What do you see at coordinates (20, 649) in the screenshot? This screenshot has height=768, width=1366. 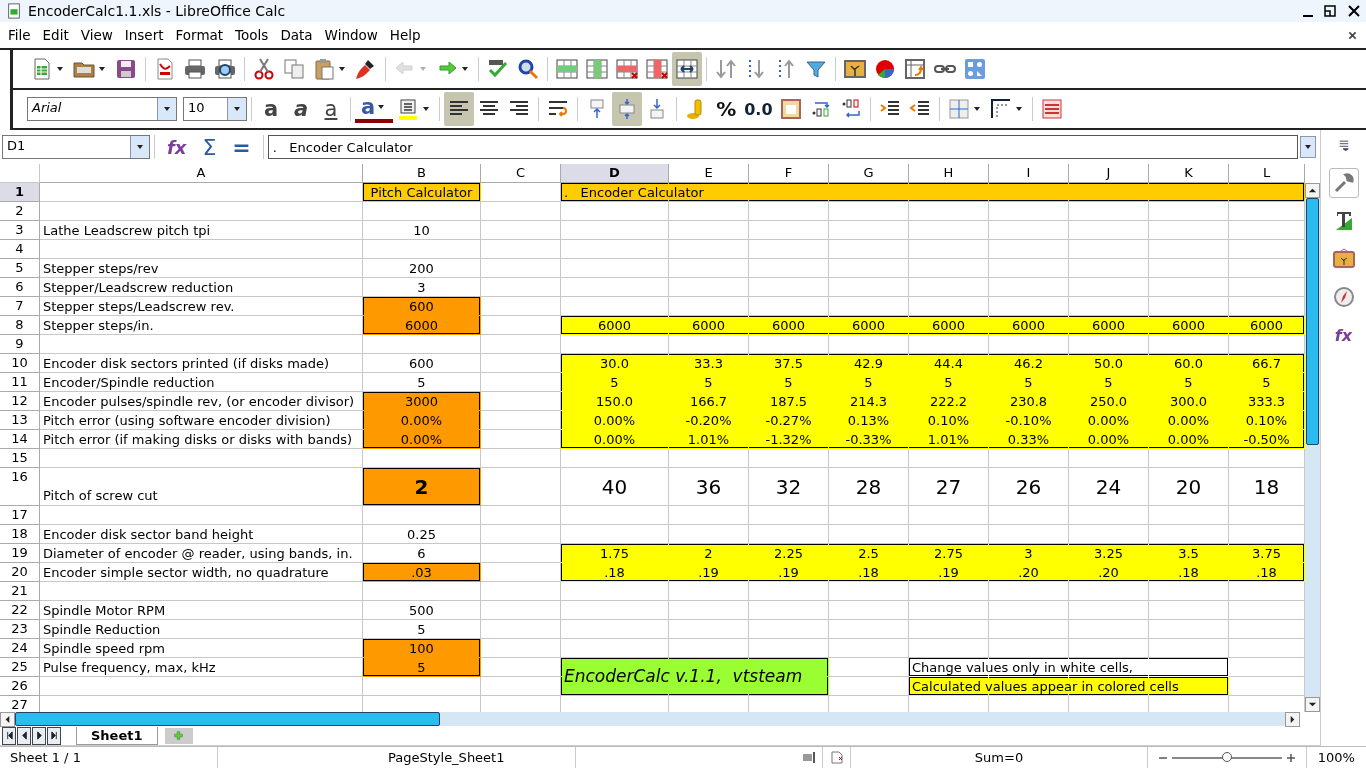 I see `row-header: 24` at bounding box center [20, 649].